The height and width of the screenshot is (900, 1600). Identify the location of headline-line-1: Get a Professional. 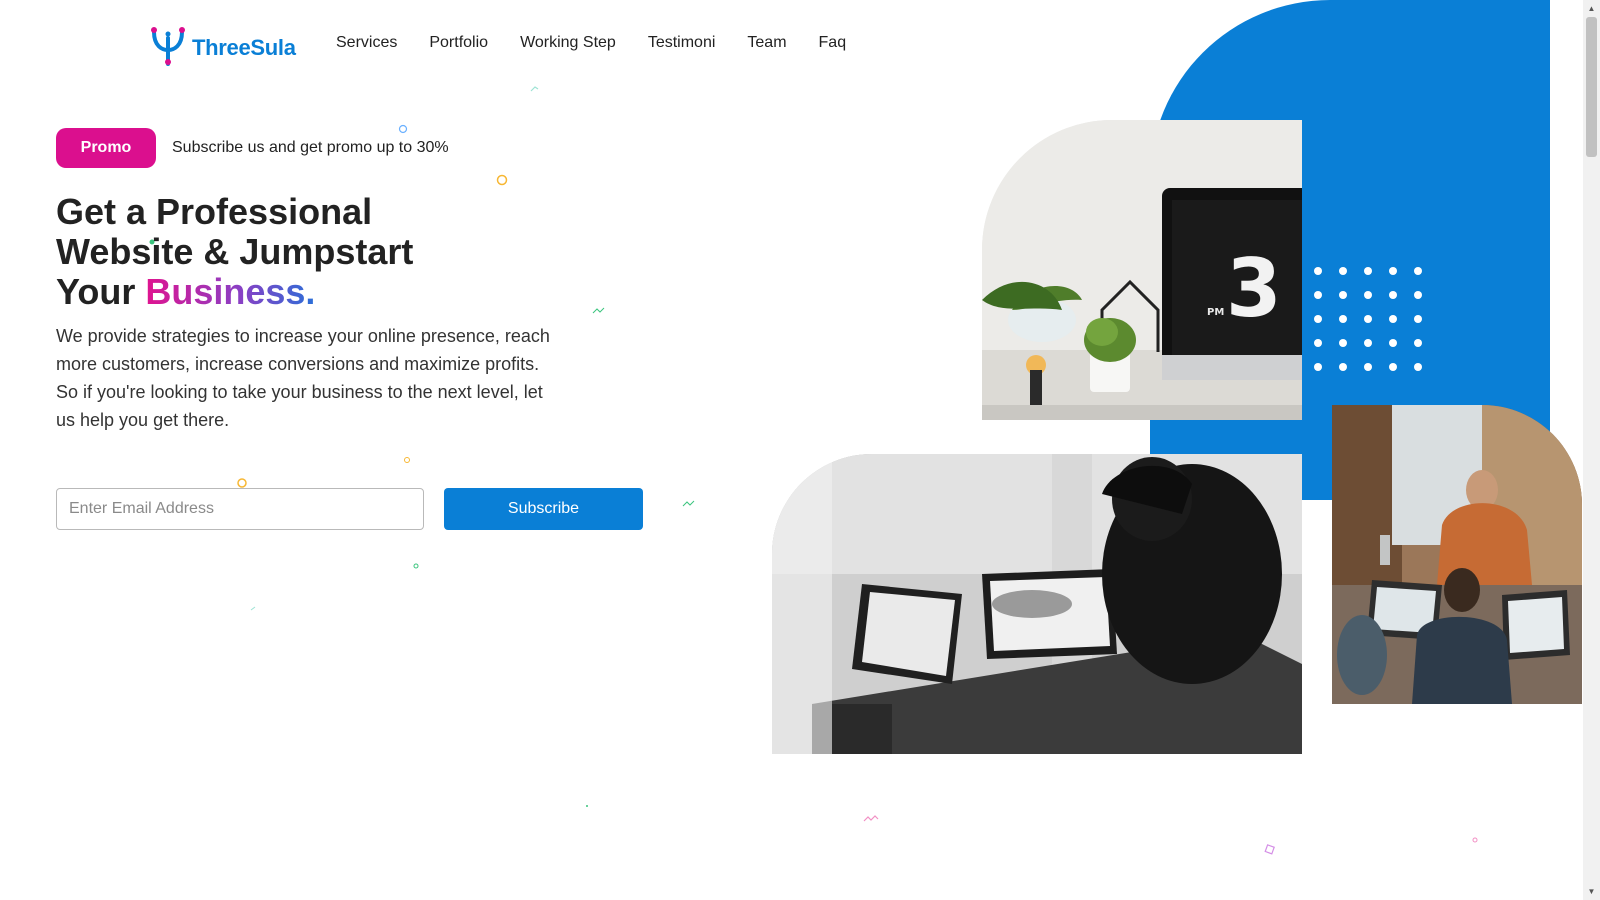
(214, 211).